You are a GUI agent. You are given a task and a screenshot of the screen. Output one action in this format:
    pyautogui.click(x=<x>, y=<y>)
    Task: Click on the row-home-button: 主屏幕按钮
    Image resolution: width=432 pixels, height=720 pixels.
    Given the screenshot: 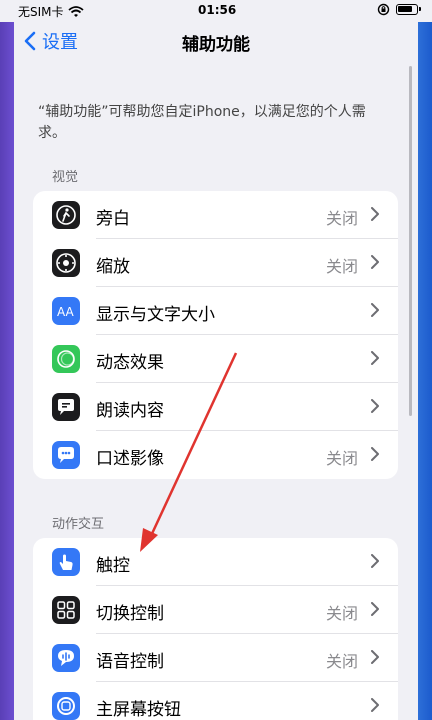 What is the action you would take?
    pyautogui.click(x=215, y=701)
    